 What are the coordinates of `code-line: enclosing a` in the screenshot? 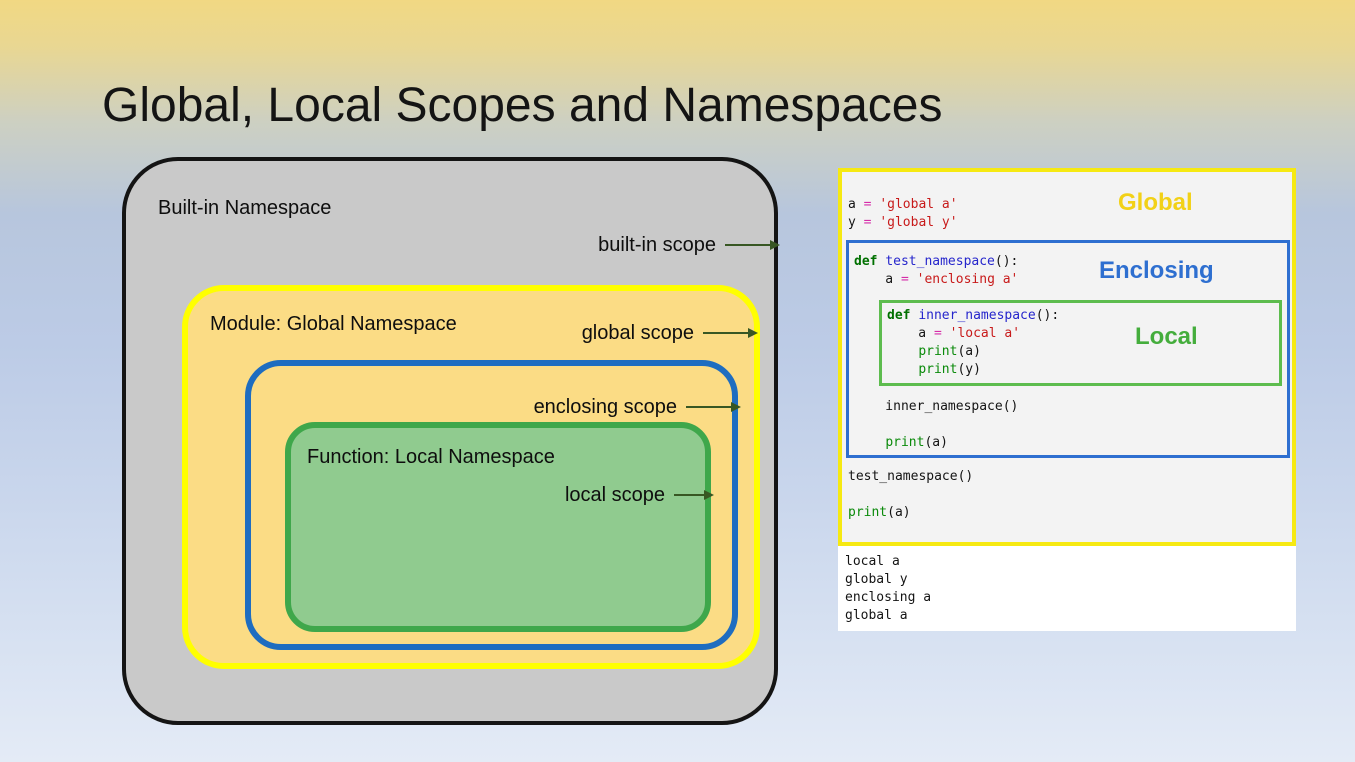 It's located at (888, 598).